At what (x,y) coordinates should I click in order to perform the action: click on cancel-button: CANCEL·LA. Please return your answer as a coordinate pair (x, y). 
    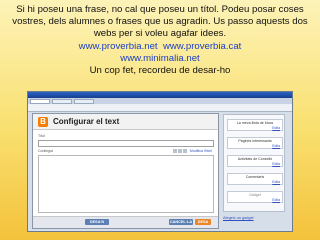
    Looking at the image, I should click on (181, 222).